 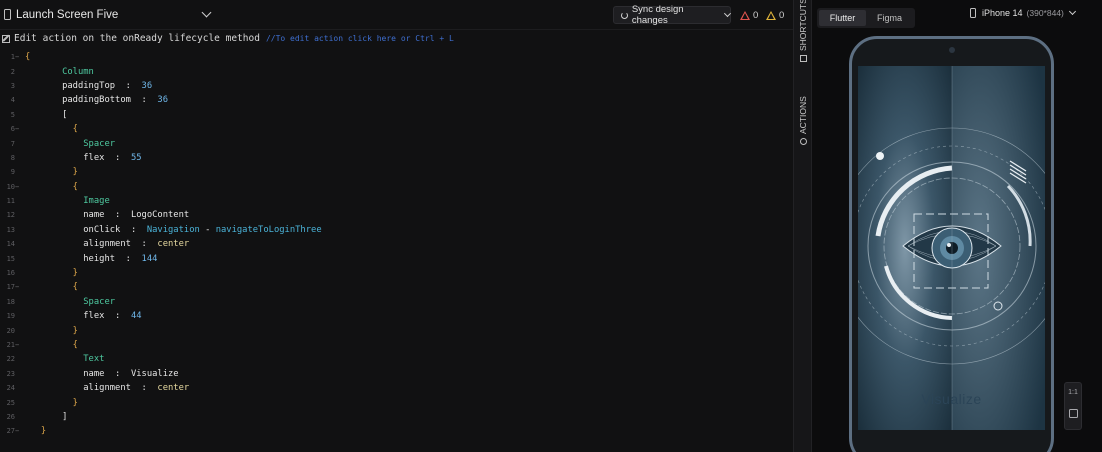 What do you see at coordinates (842, 18) in the screenshot?
I see `tab-flutter: Flutter` at bounding box center [842, 18].